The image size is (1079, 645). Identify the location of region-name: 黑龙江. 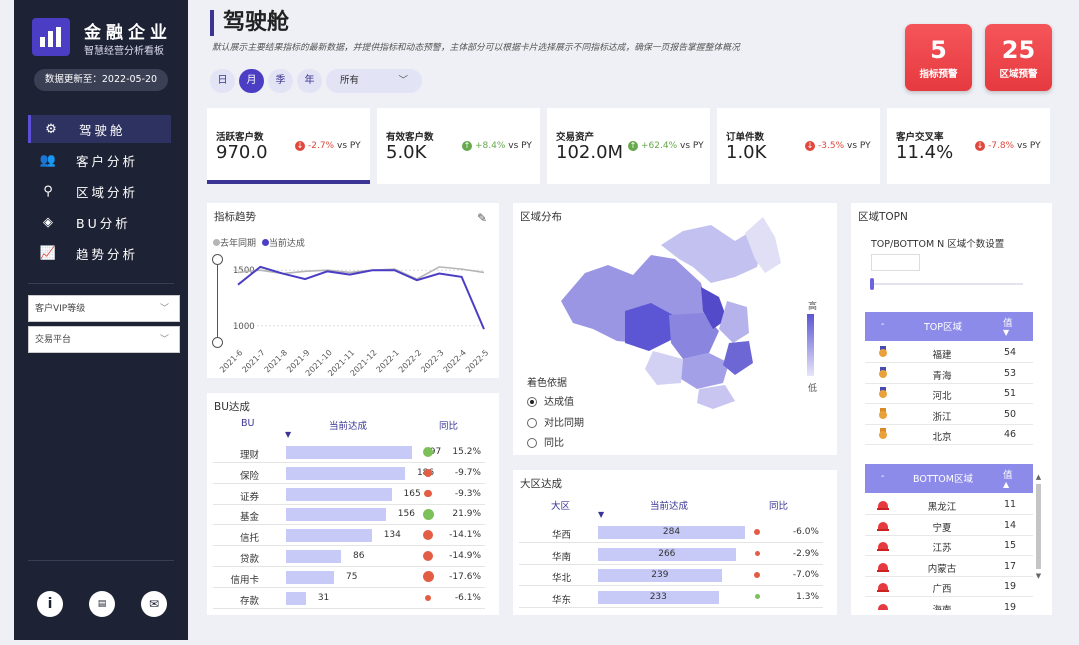
(942, 507).